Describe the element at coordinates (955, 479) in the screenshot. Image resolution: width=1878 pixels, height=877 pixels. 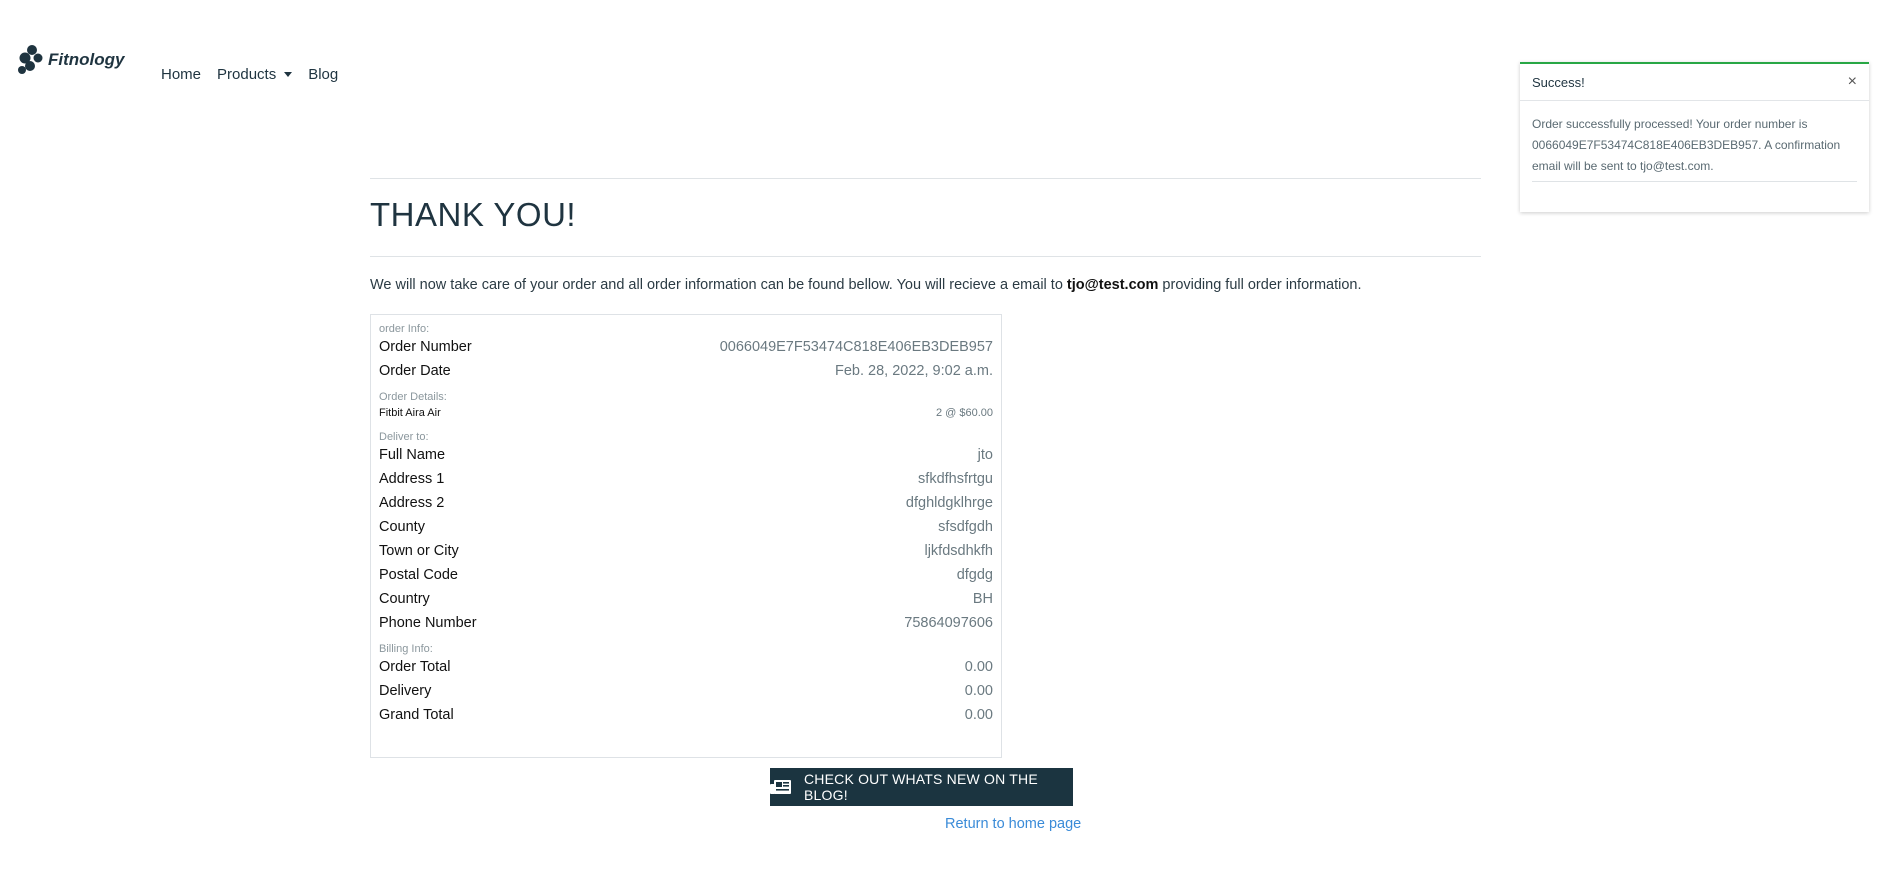
I see `info-value: sfkdfhsfrtgu` at that location.